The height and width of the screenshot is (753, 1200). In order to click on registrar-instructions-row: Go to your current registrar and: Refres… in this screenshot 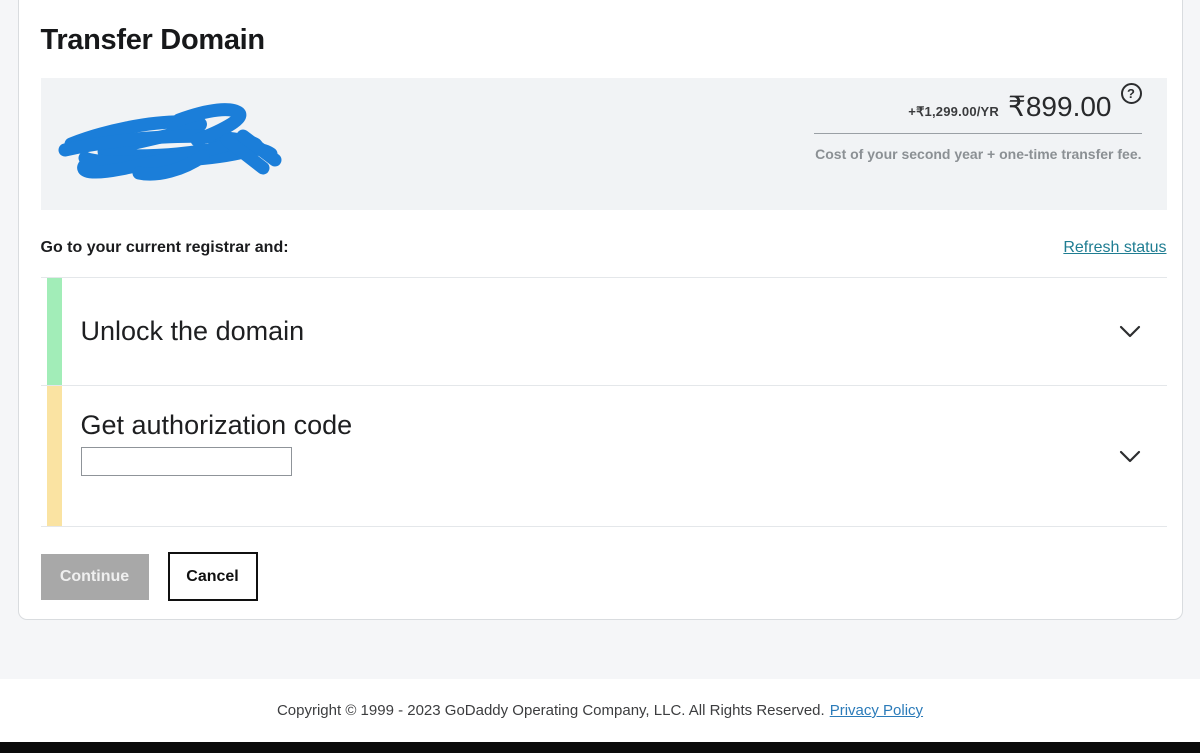, I will do `click(604, 248)`.